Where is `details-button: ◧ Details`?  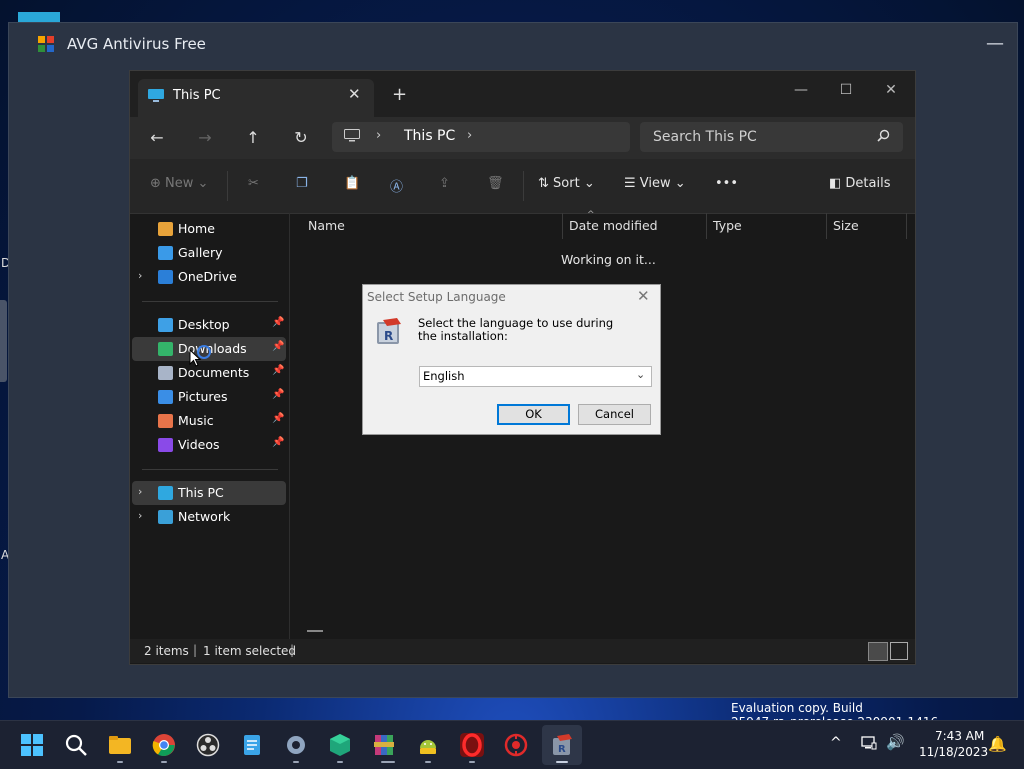
details-button: ◧ Details is located at coordinates (860, 183).